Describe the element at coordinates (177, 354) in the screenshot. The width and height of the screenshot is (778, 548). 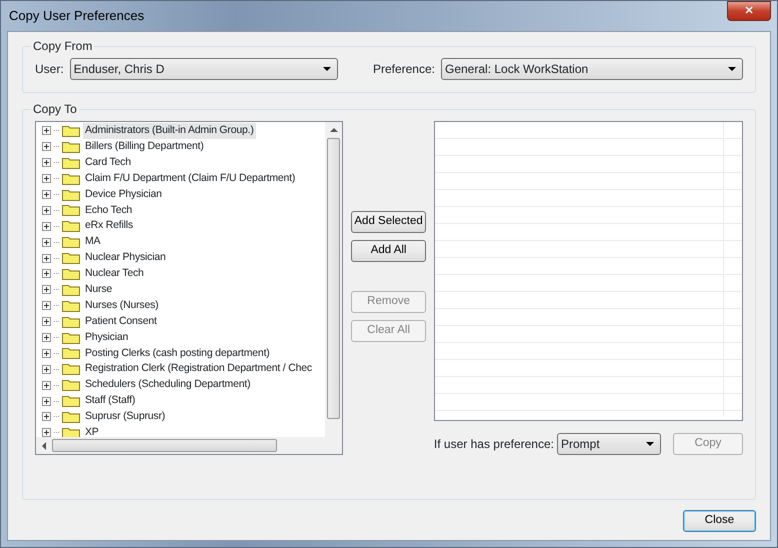
I see `tree-item: Posting Clerks (cash posting department)` at that location.